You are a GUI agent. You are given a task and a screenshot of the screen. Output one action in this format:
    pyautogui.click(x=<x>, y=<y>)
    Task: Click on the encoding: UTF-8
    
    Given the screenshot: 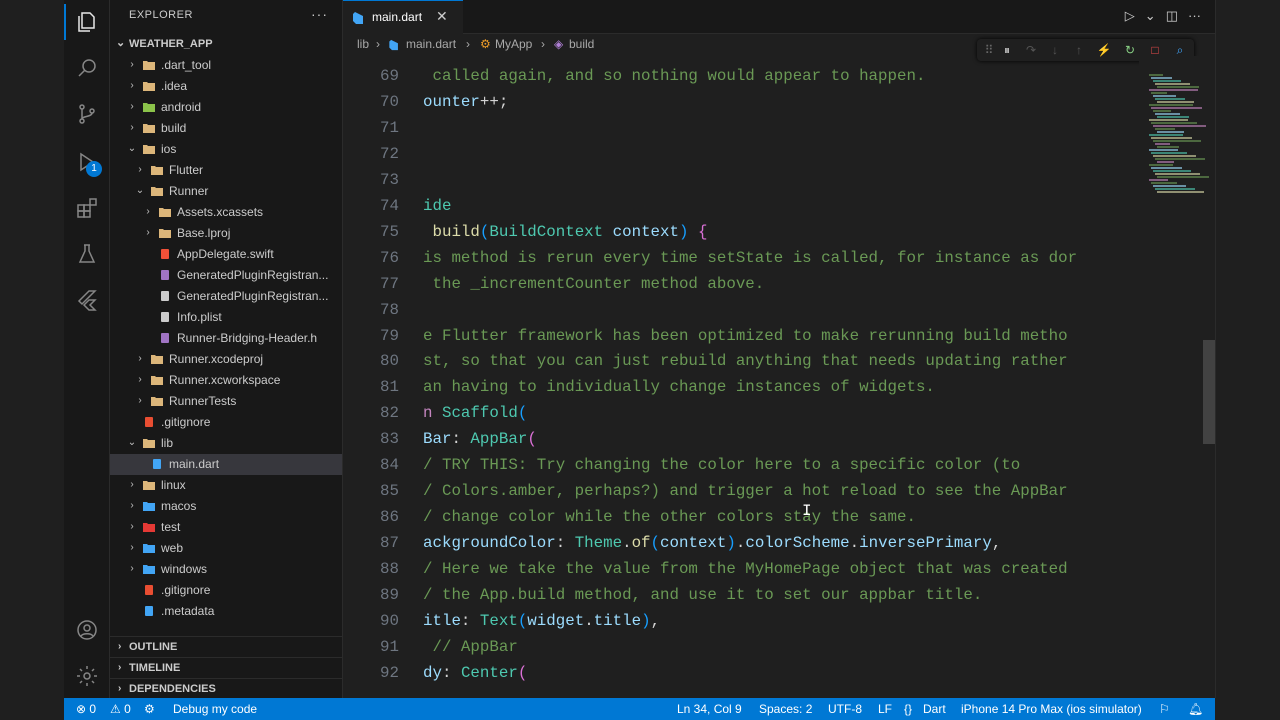 What is the action you would take?
    pyautogui.click(x=845, y=709)
    